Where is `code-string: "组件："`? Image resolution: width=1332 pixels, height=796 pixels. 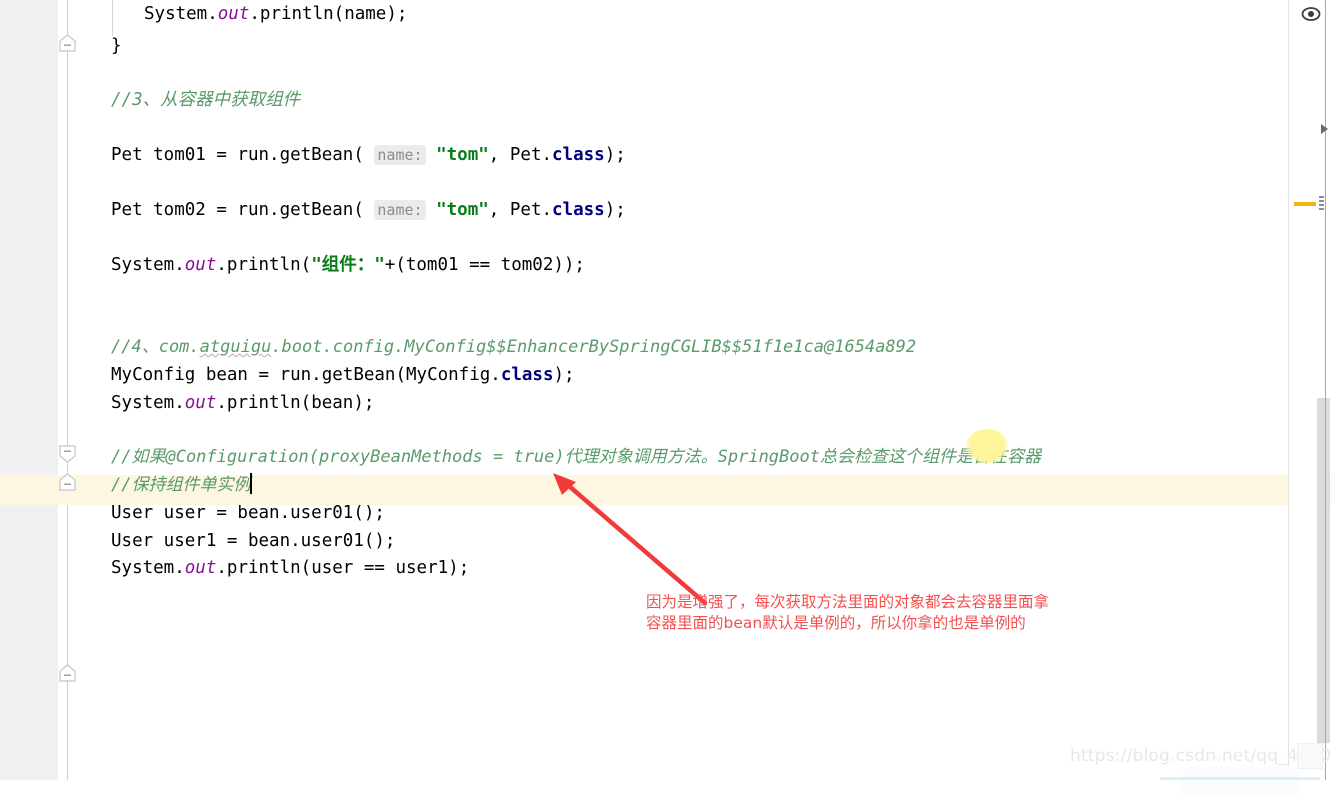
code-string: "组件：" is located at coordinates (348, 265).